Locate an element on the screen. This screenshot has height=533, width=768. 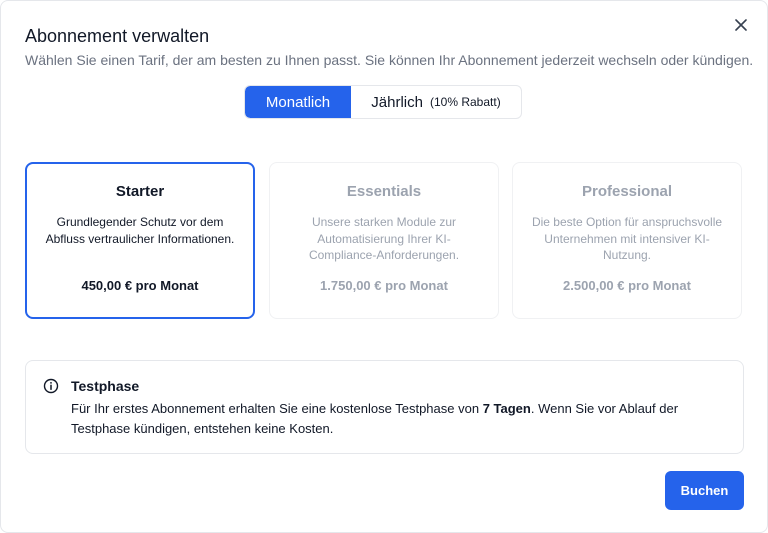
plan-name: Essentials is located at coordinates (384, 191).